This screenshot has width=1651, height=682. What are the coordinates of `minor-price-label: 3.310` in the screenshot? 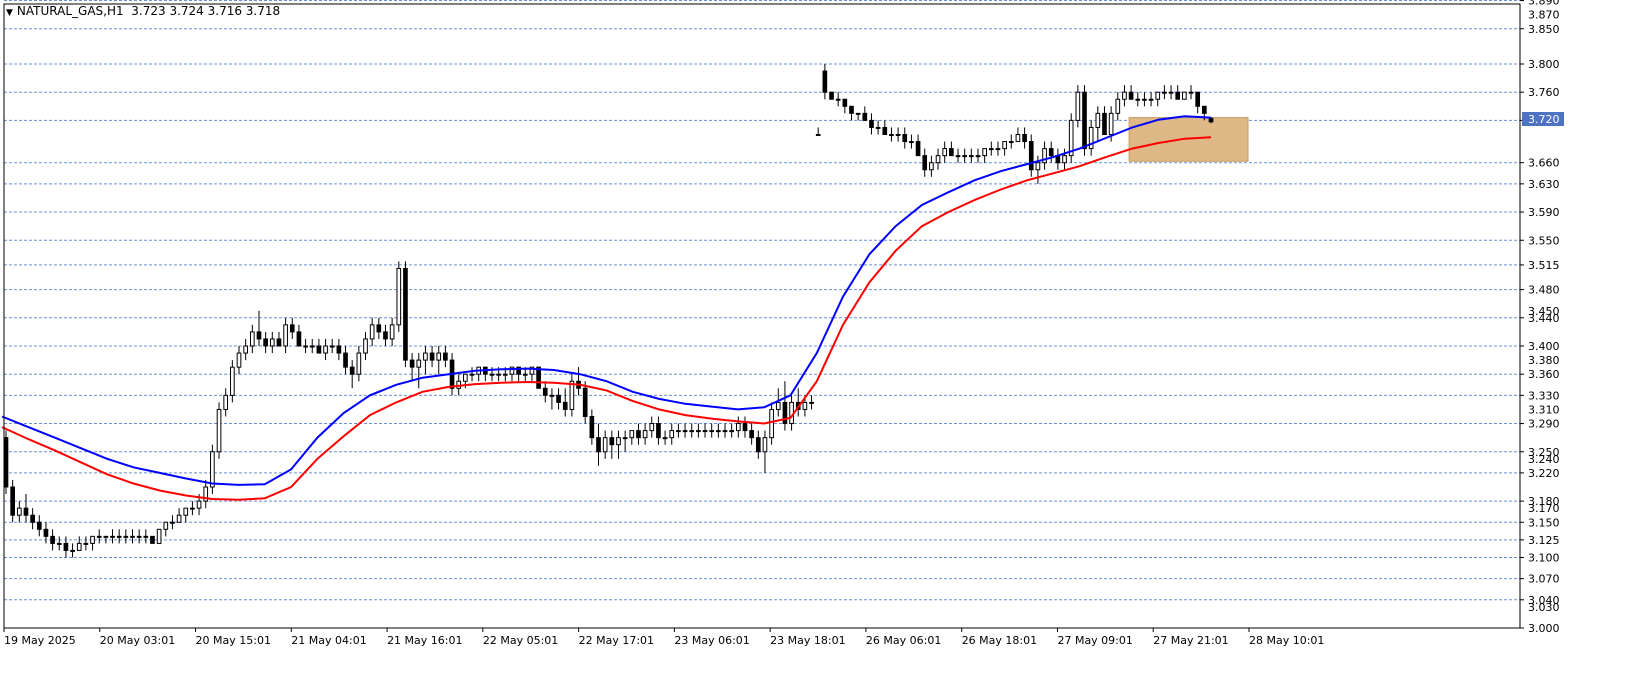 It's located at (1544, 409).